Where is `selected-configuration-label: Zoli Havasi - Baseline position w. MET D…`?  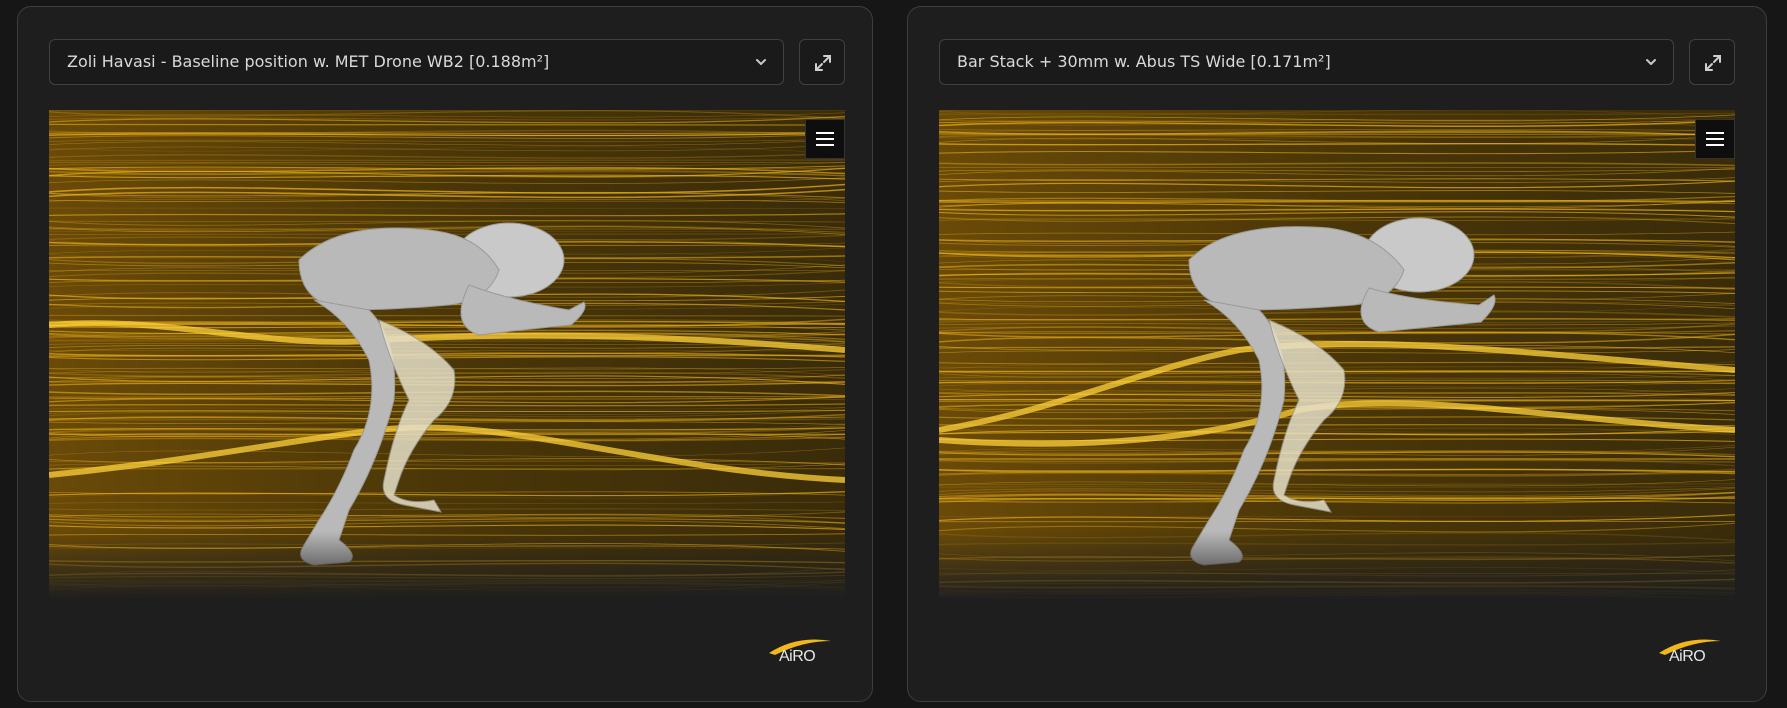
selected-configuration-label: Zoli Havasi - Baseline position w. MET D… is located at coordinates (308, 61).